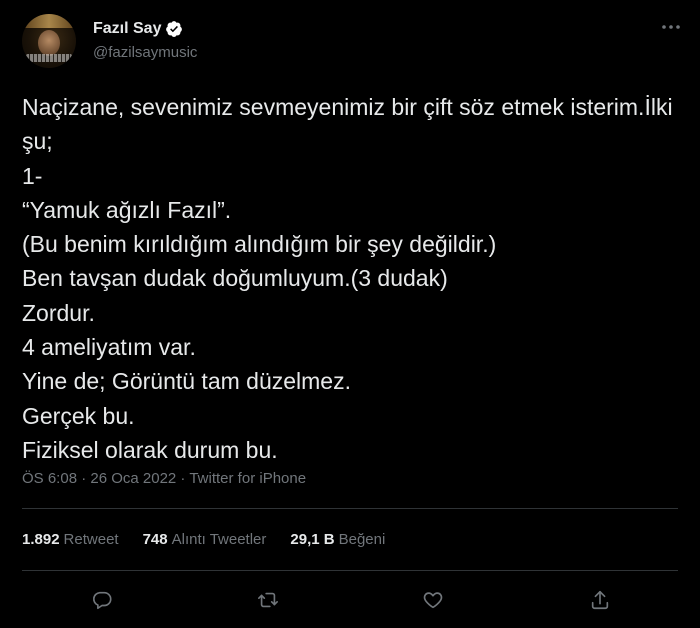 The width and height of the screenshot is (700, 628). I want to click on quotes-count: 748, so click(155, 539).